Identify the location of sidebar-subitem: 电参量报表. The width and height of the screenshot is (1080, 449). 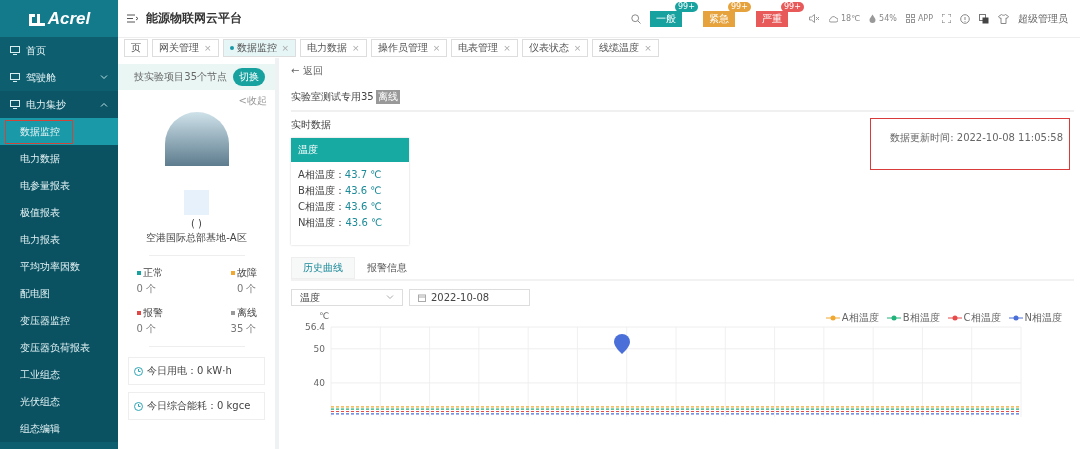
(59, 185).